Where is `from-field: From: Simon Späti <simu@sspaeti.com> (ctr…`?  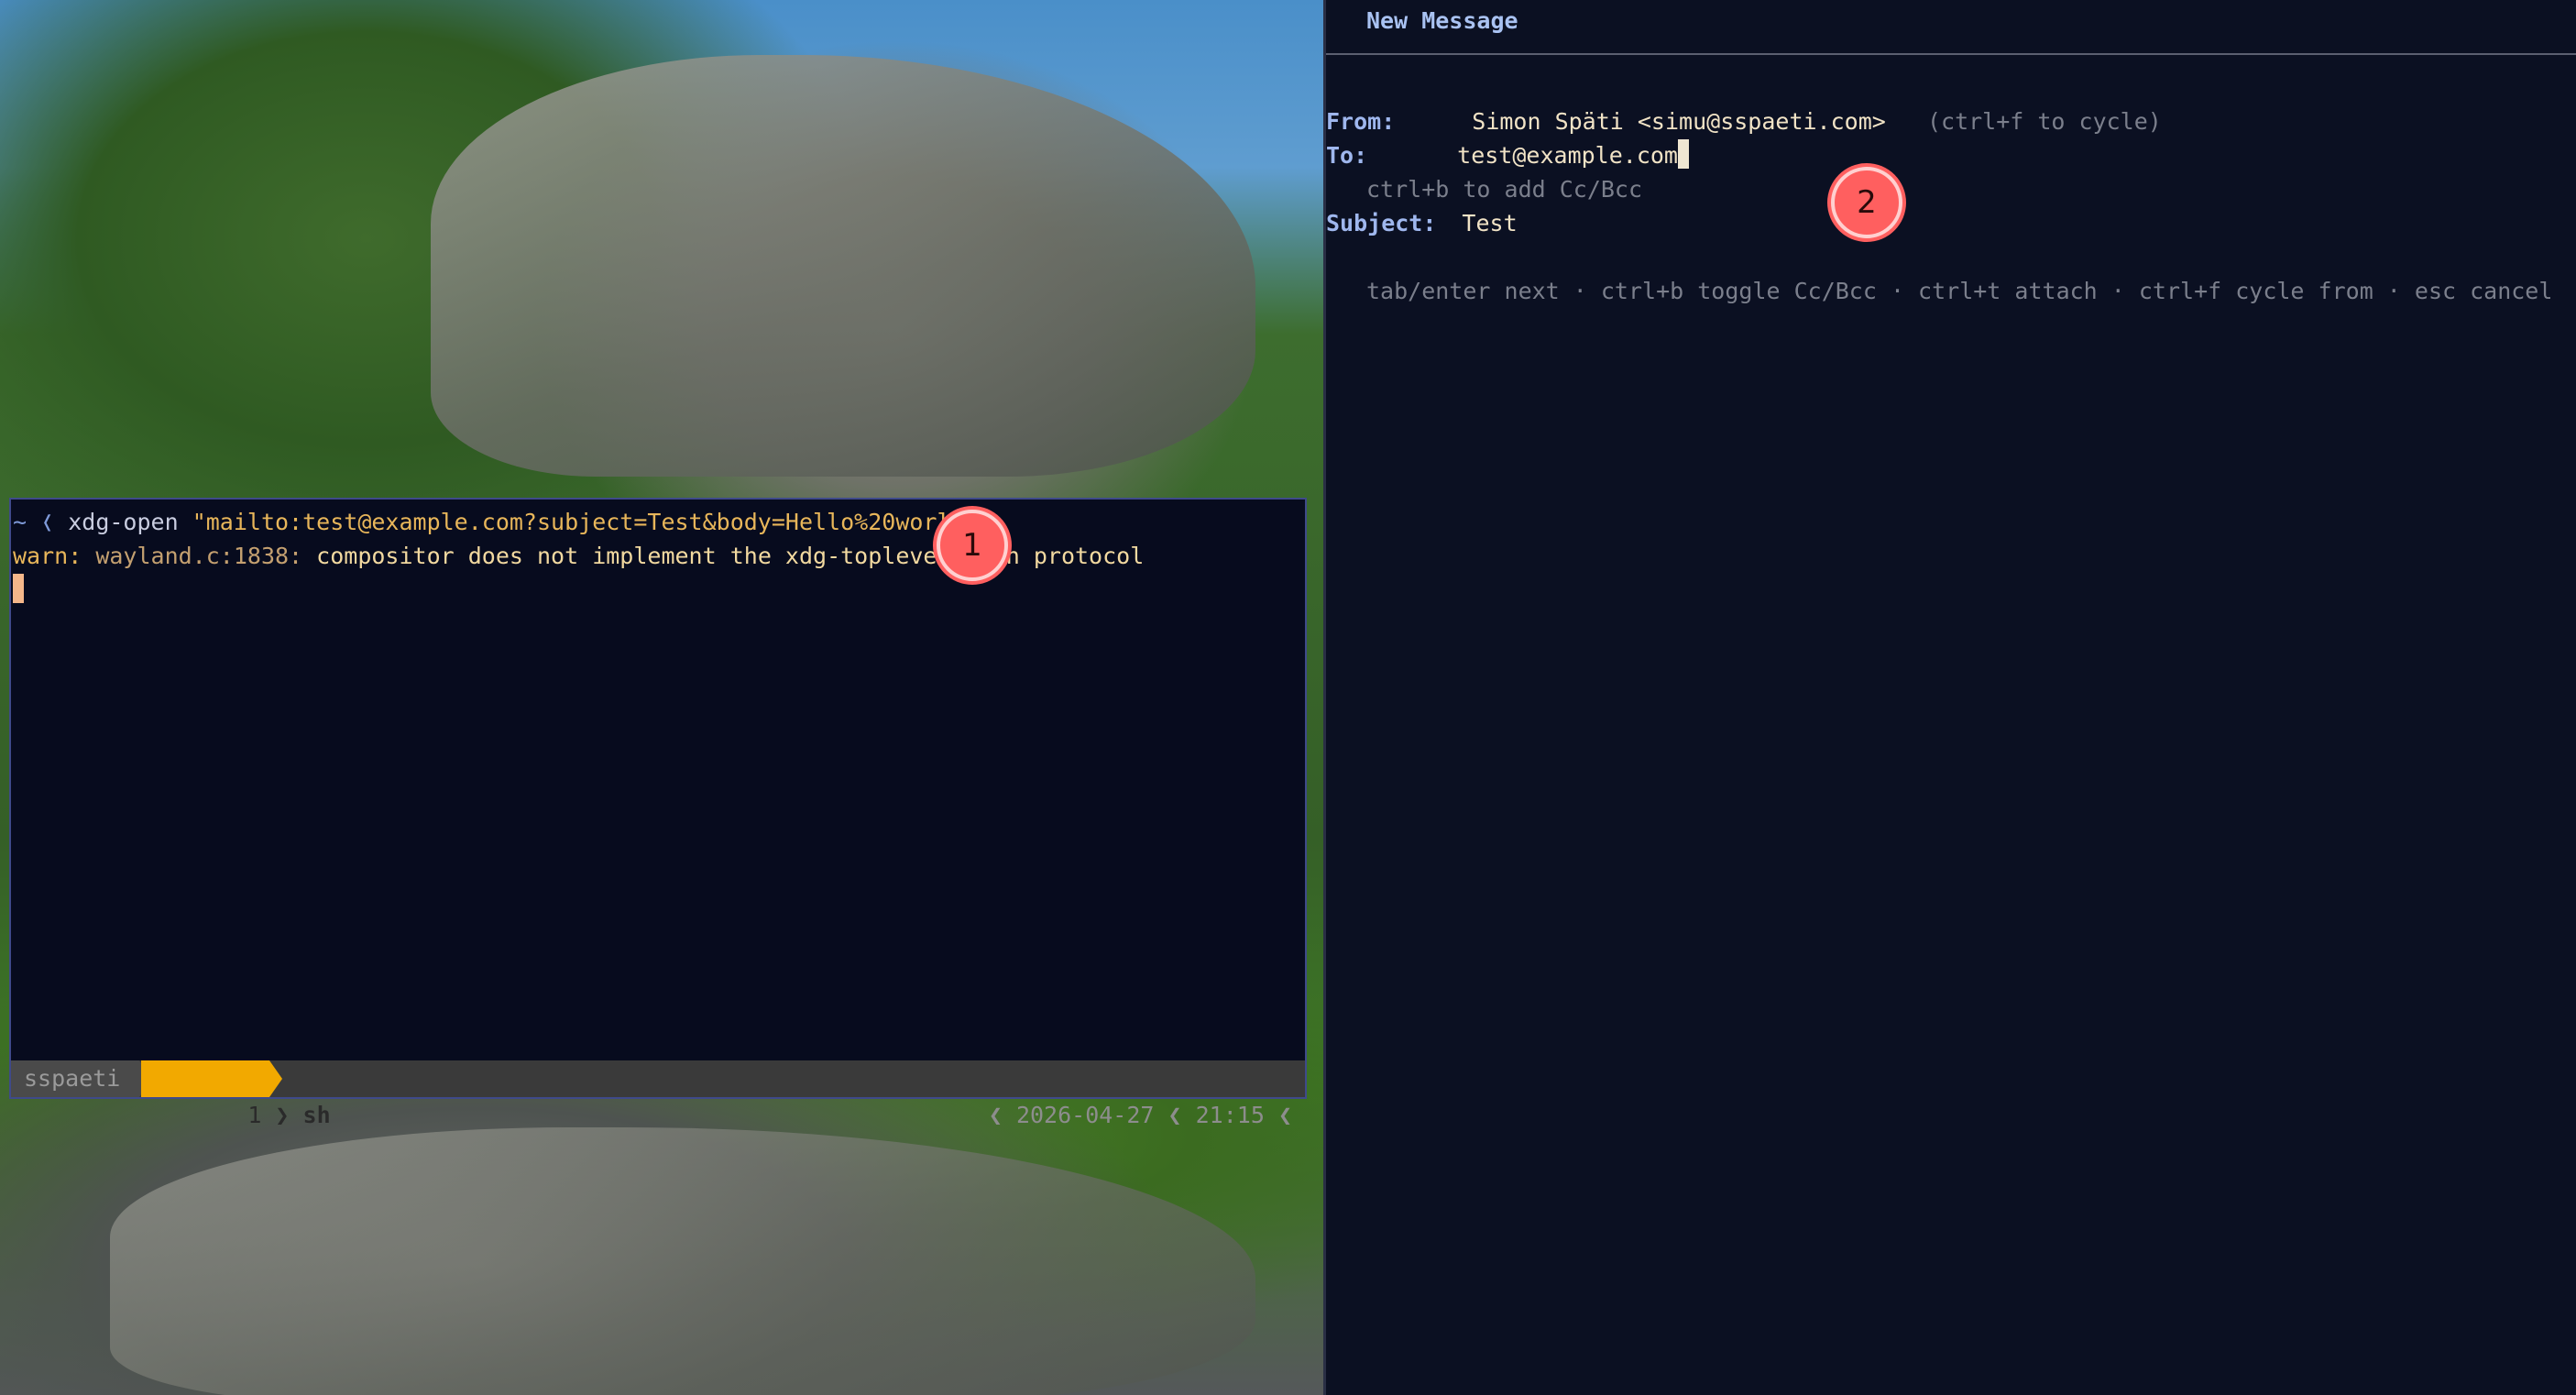 from-field: From: Simon Späti <simu@sspaeti.com> (ctr… is located at coordinates (1744, 121).